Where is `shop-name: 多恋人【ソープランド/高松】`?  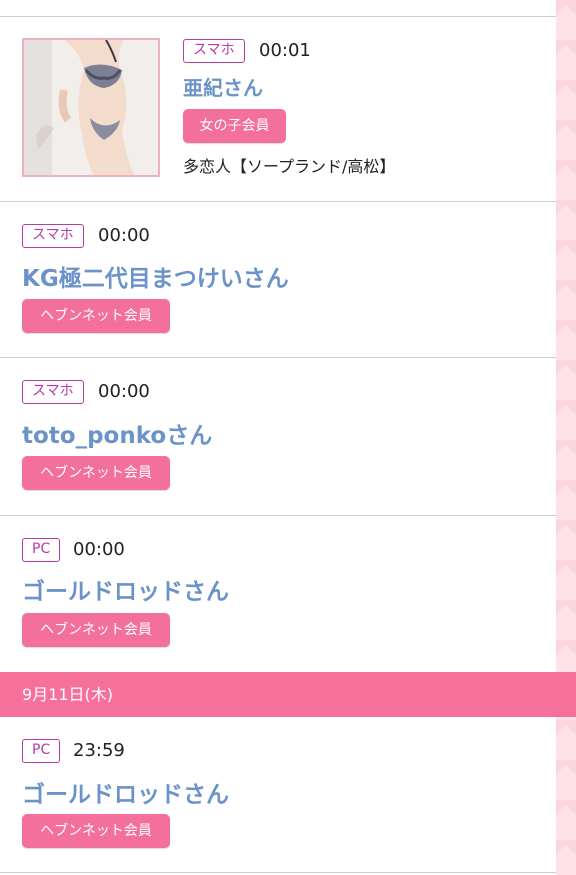 shop-name: 多恋人【ソープランド/高松】 is located at coordinates (289, 165).